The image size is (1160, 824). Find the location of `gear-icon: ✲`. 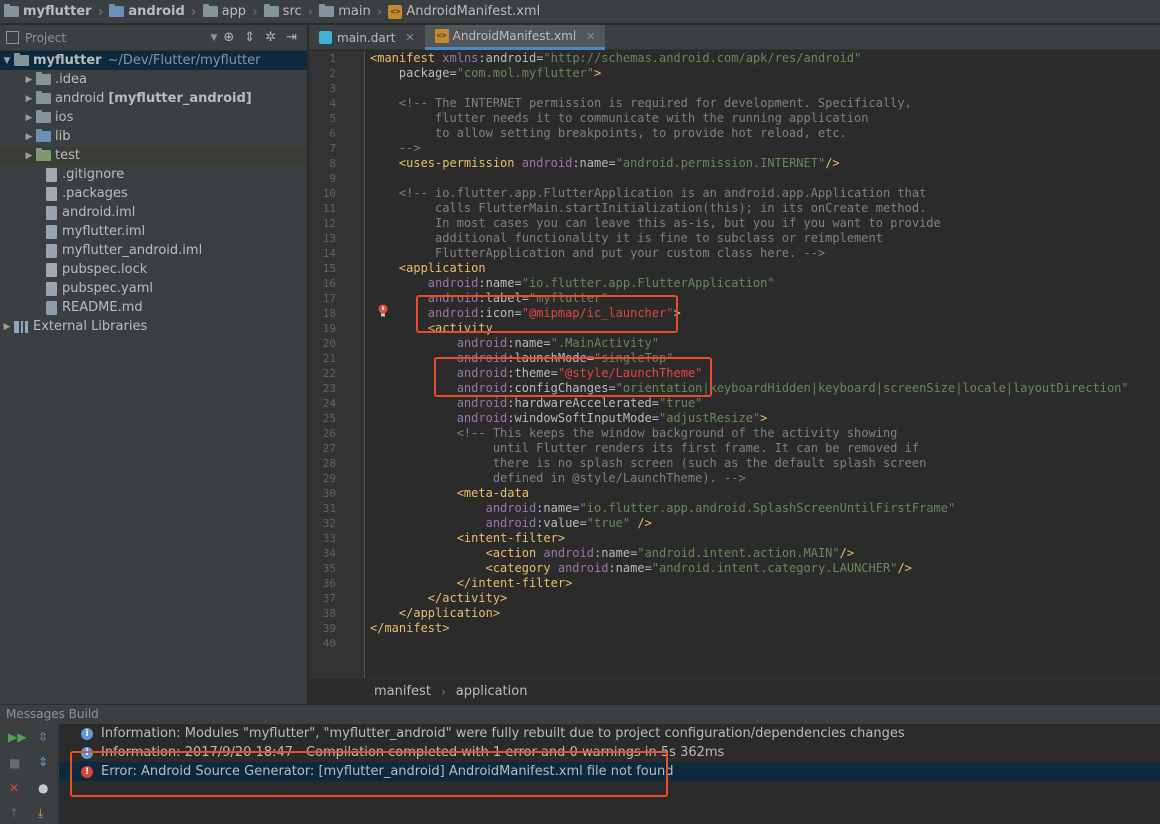

gear-icon: ✲ is located at coordinates (270, 37).